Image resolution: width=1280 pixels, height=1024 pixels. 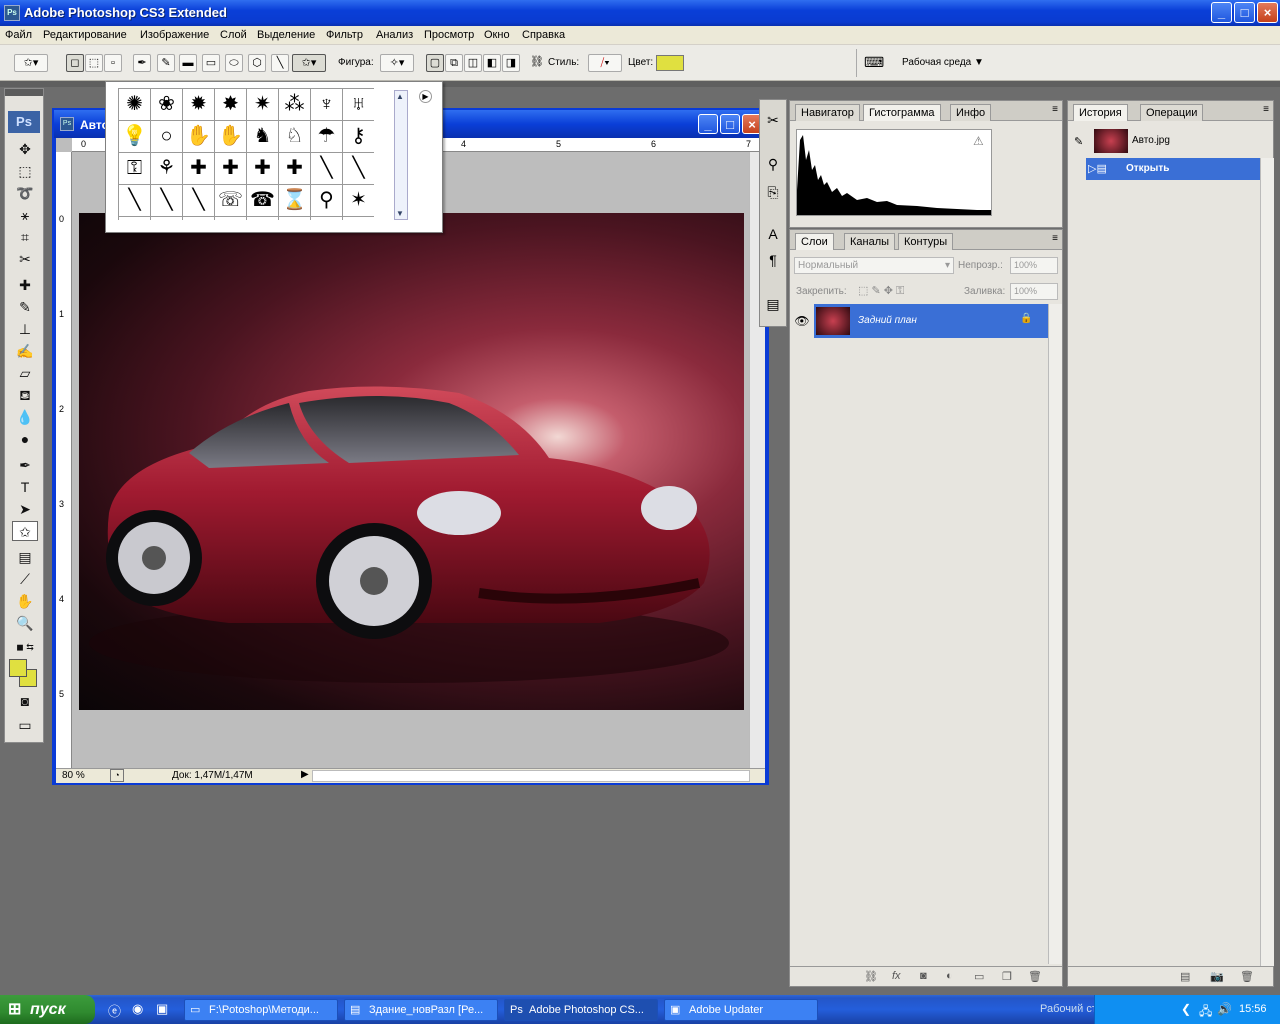 I want to click on paragraph-panel-icon: ¶, so click(x=773, y=262).